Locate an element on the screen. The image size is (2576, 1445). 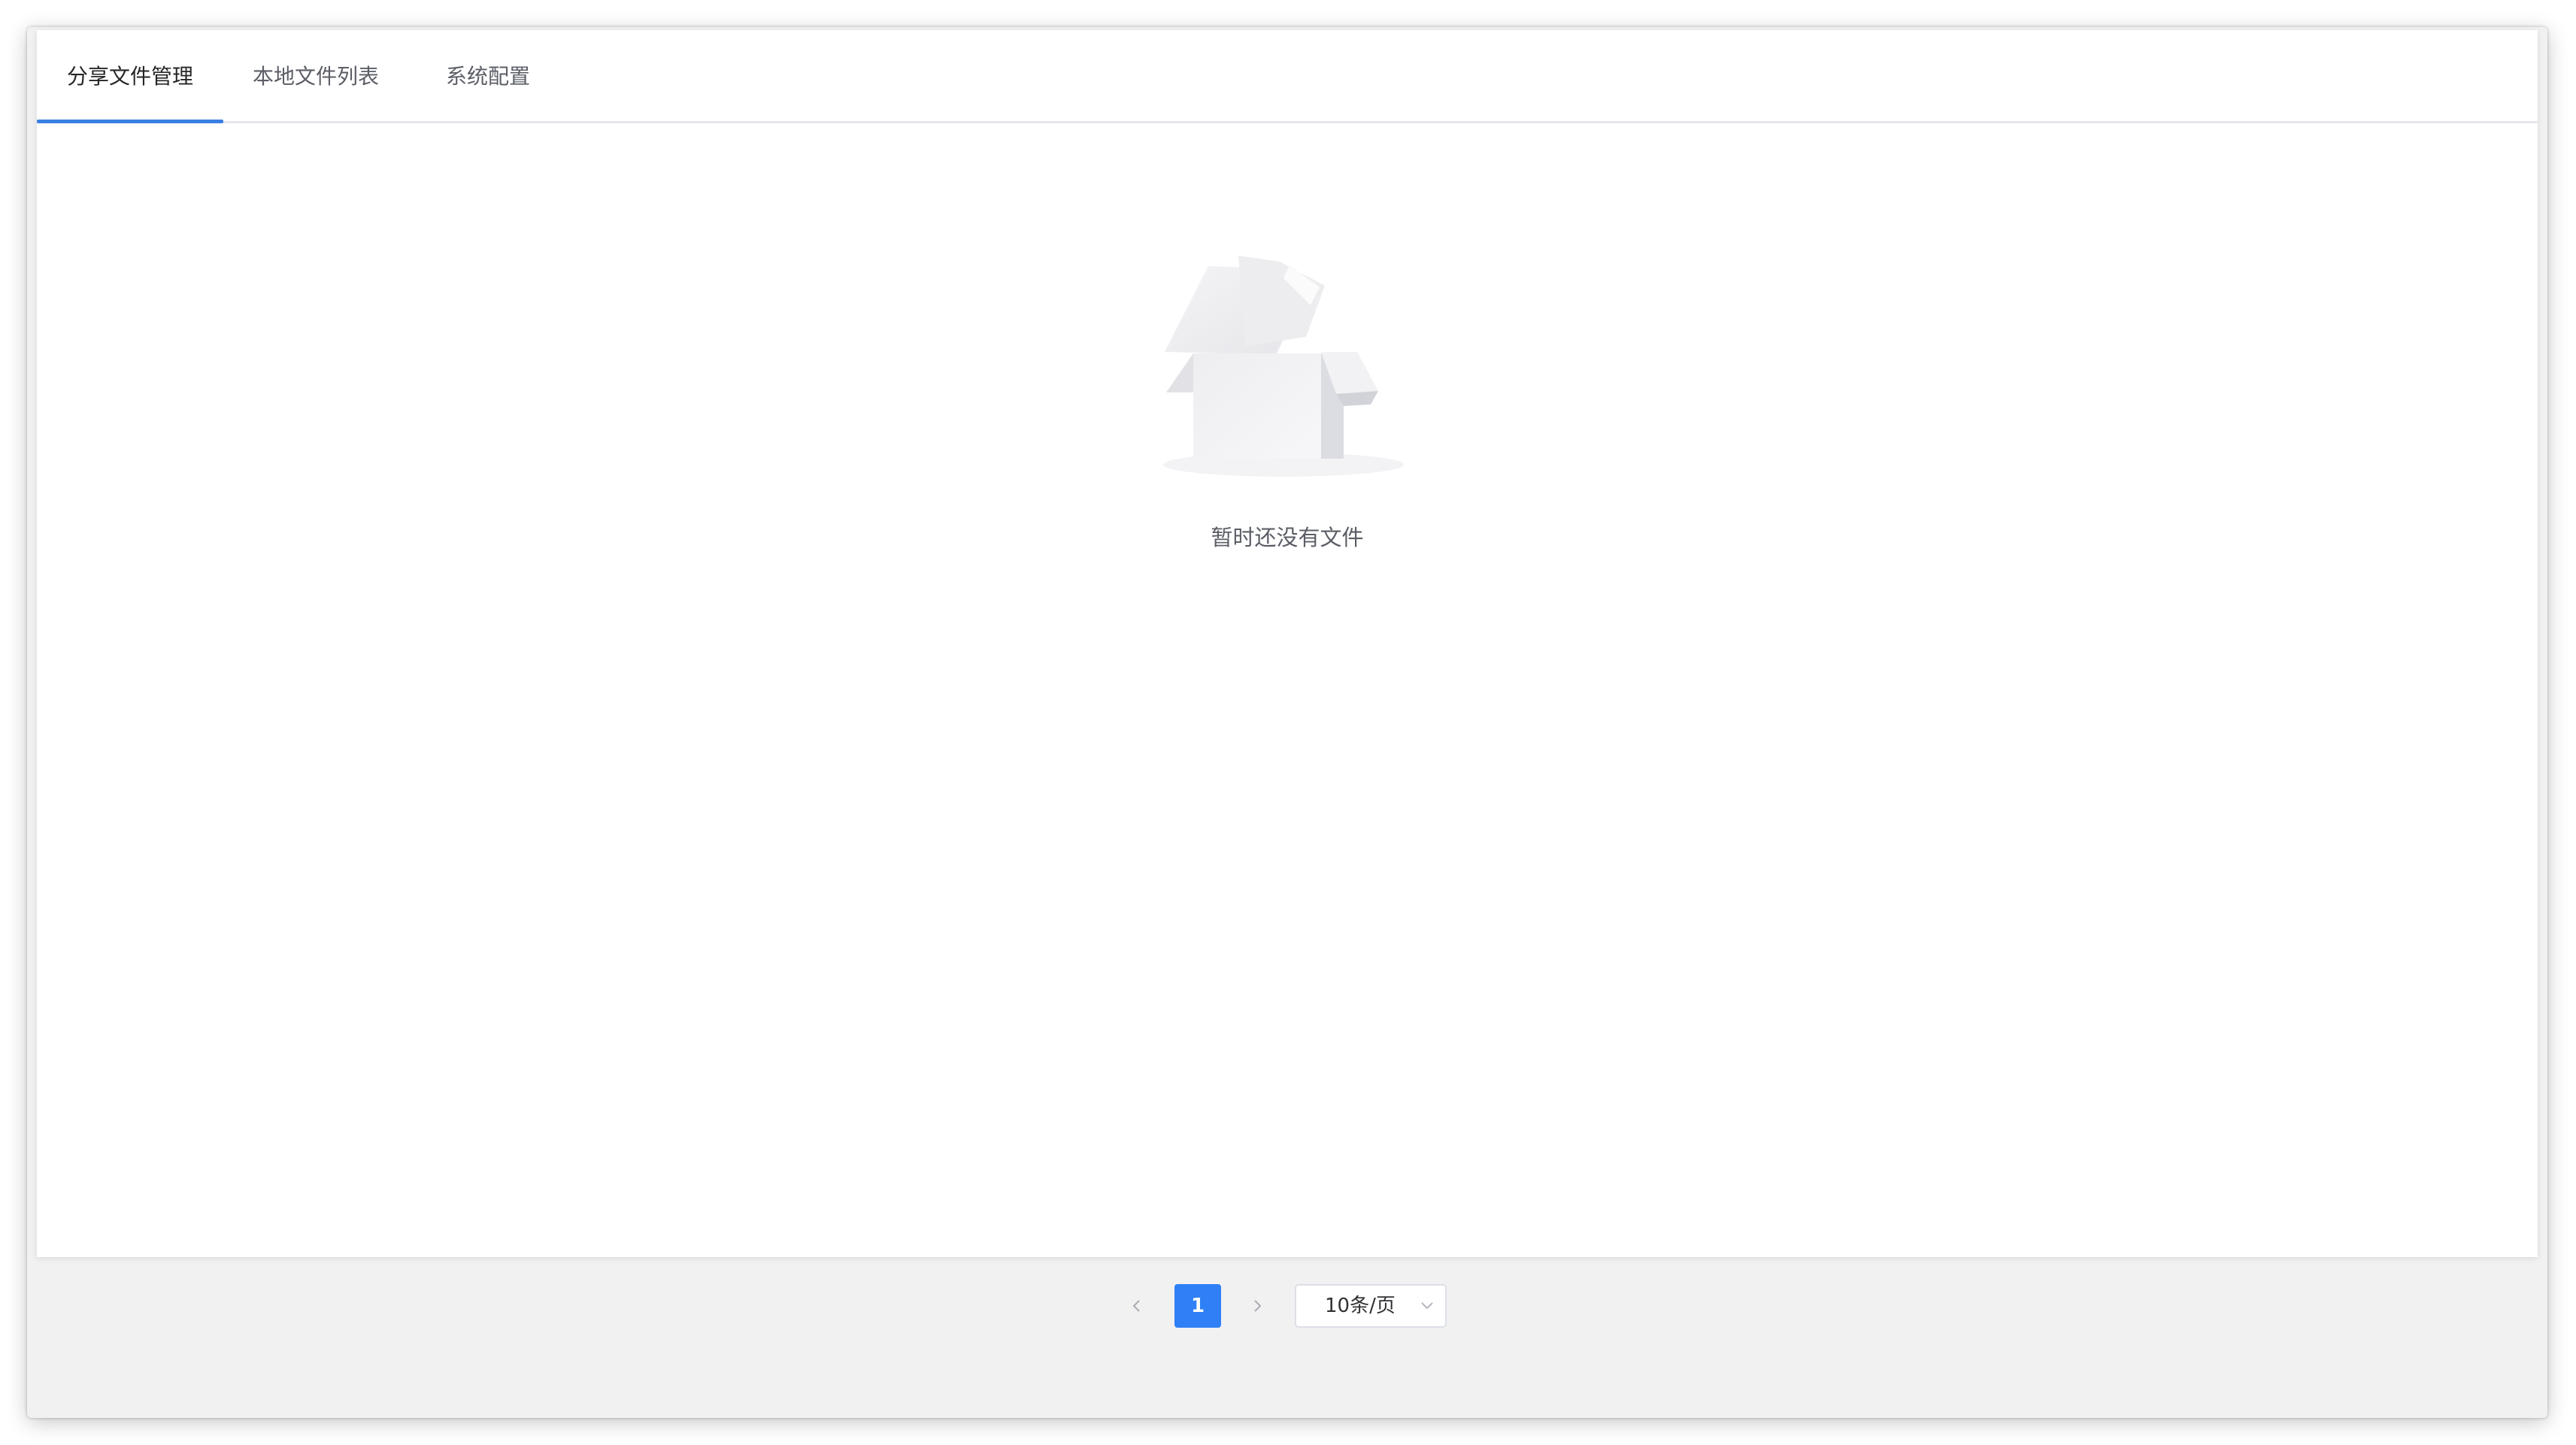
tab-bar: 分享文件管理 本地文件列表 系统配置 is located at coordinates (1287, 76).